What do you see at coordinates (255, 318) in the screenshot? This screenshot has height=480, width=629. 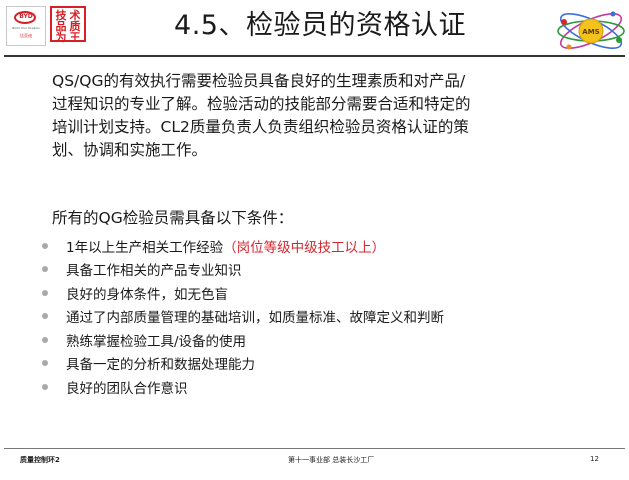 I see `requirement-text: 通过了内部质量管理的基础培训，如质量标准、故障定义和判断` at bounding box center [255, 318].